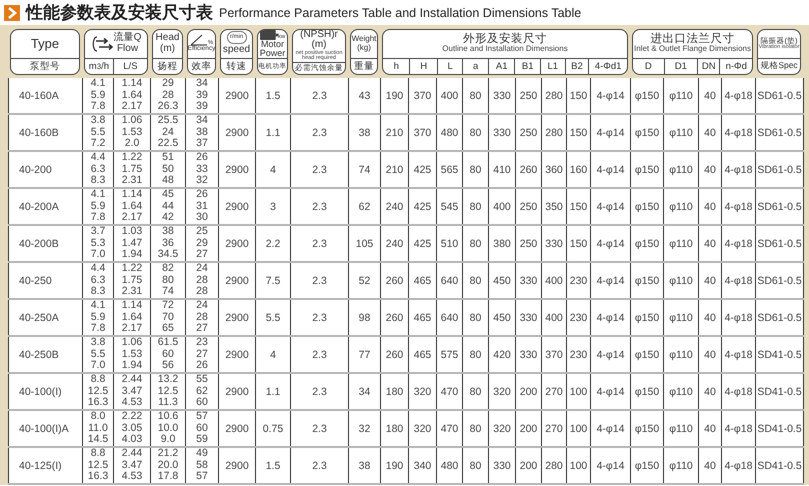 The height and width of the screenshot is (486, 809). What do you see at coordinates (449, 354) in the screenshot?
I see `table-cell: 575` at bounding box center [449, 354].